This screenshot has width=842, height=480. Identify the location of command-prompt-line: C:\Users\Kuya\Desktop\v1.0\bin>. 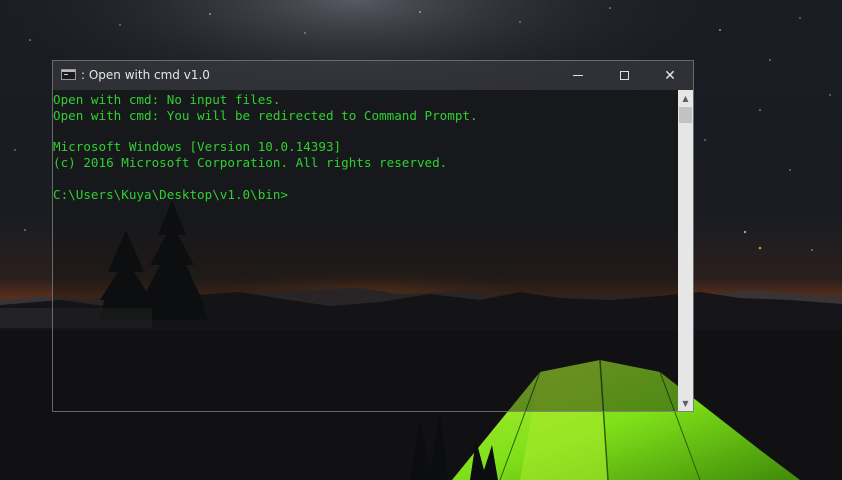
(170, 194).